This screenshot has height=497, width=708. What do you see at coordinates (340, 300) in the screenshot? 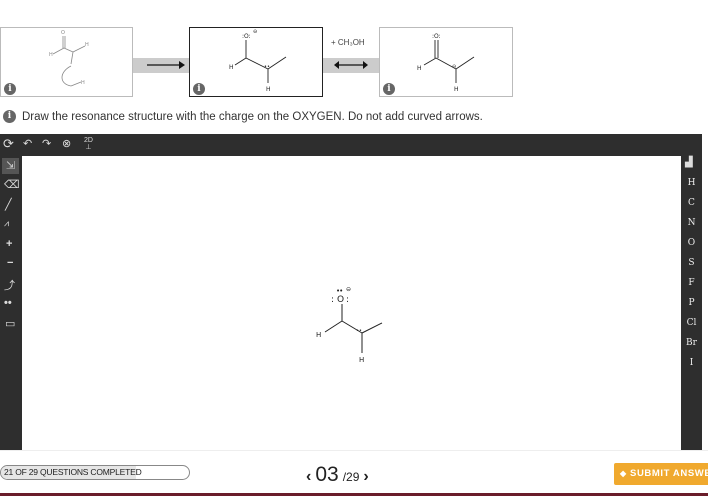
I see `oxygen-atom: O` at bounding box center [340, 300].